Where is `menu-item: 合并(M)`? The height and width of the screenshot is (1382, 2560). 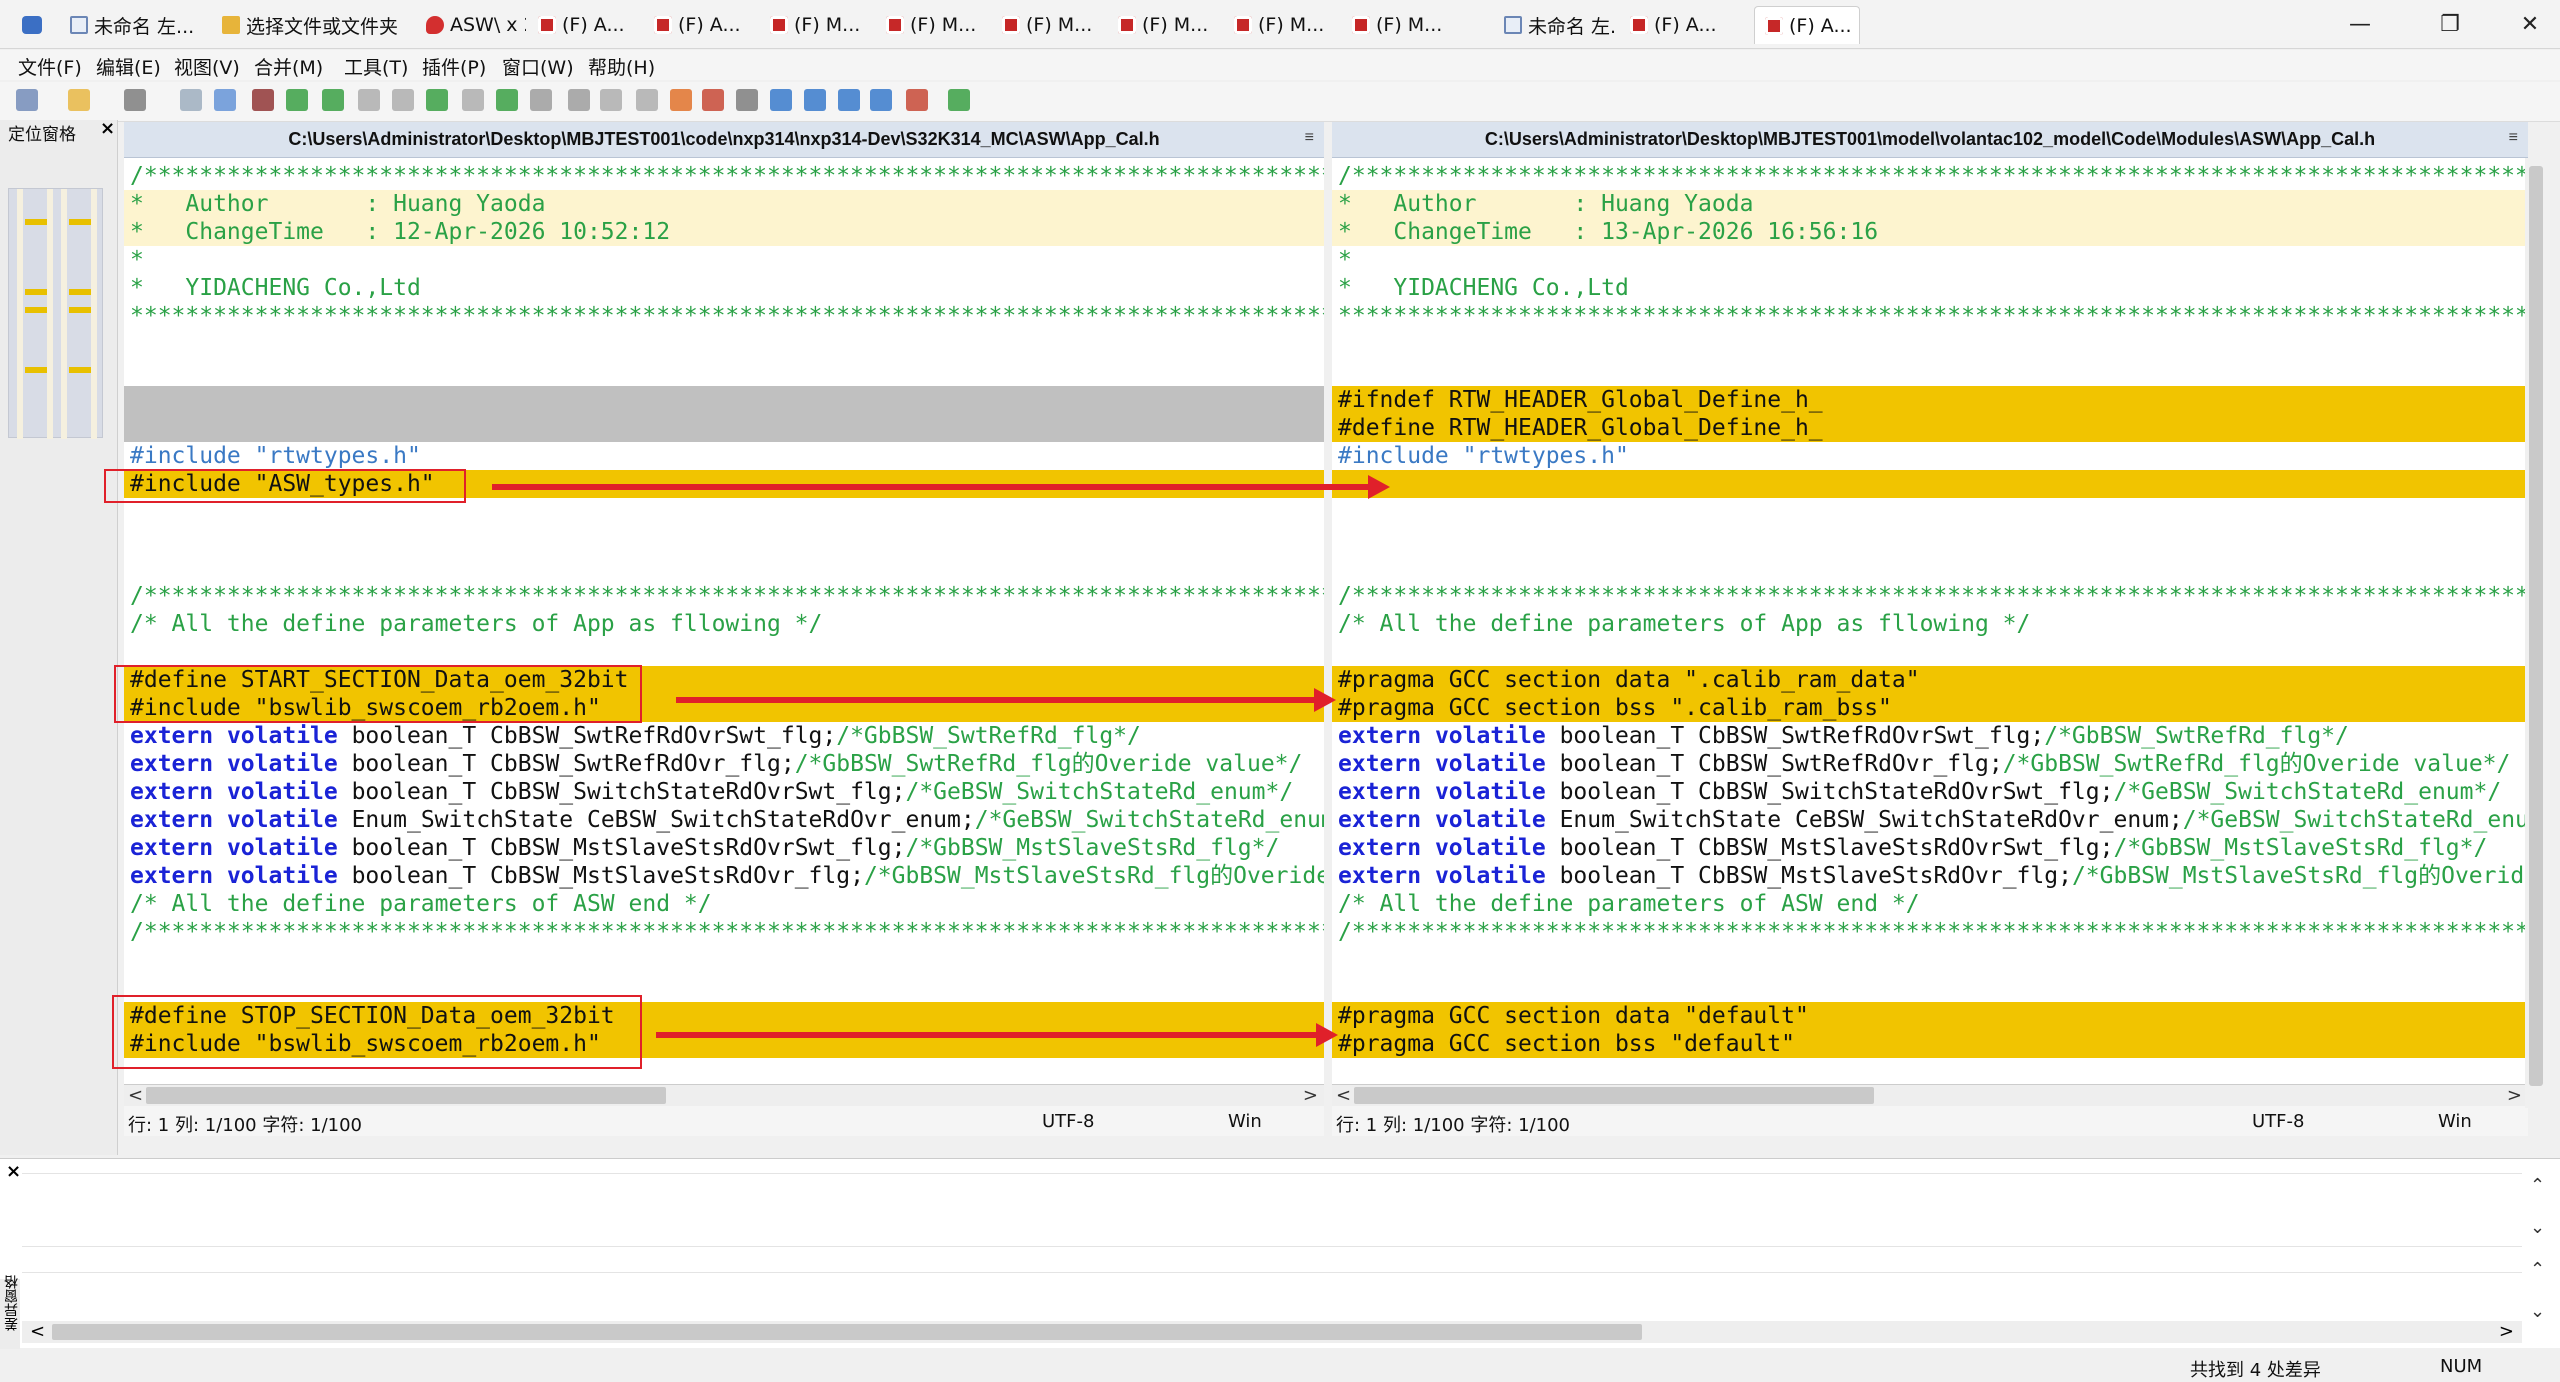 menu-item: 合并(M) is located at coordinates (288, 66).